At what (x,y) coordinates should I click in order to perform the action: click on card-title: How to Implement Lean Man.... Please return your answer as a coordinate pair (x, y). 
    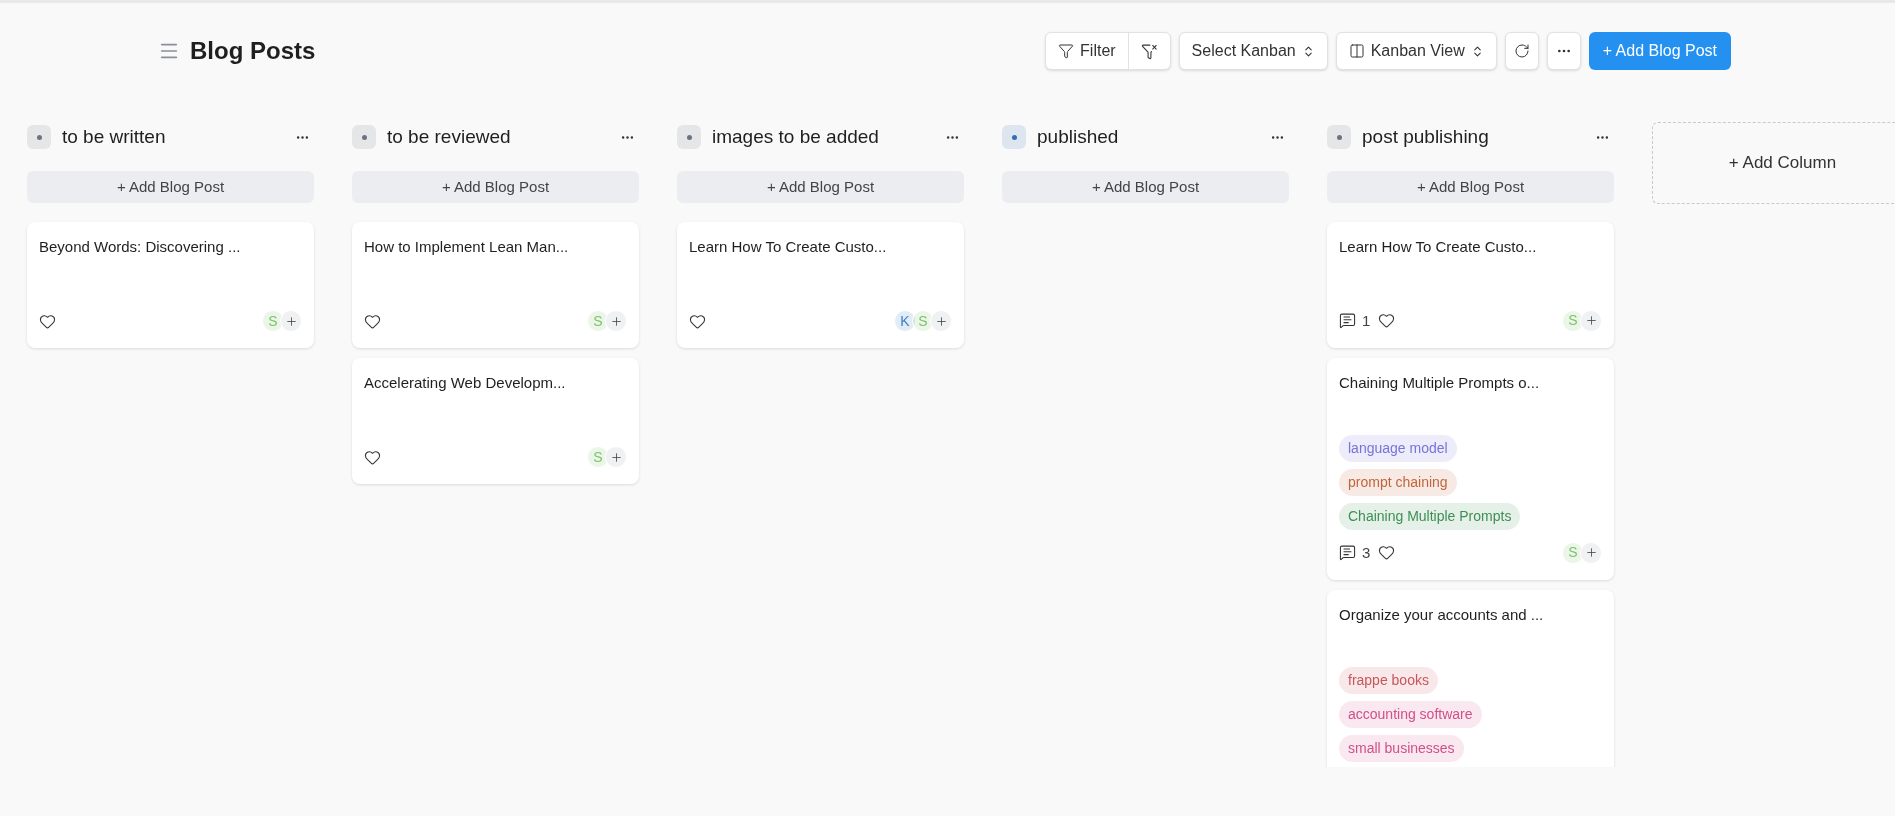
    Looking at the image, I should click on (467, 247).